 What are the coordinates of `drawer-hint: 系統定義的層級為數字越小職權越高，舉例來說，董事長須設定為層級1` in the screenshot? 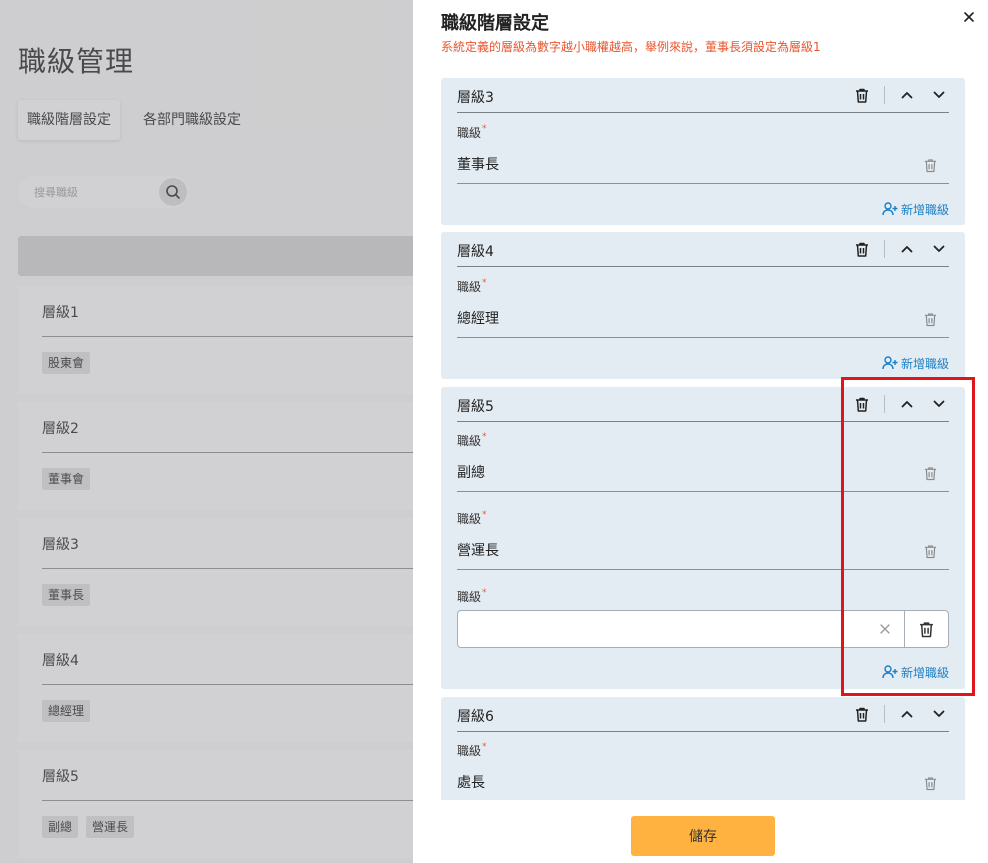 It's located at (631, 47).